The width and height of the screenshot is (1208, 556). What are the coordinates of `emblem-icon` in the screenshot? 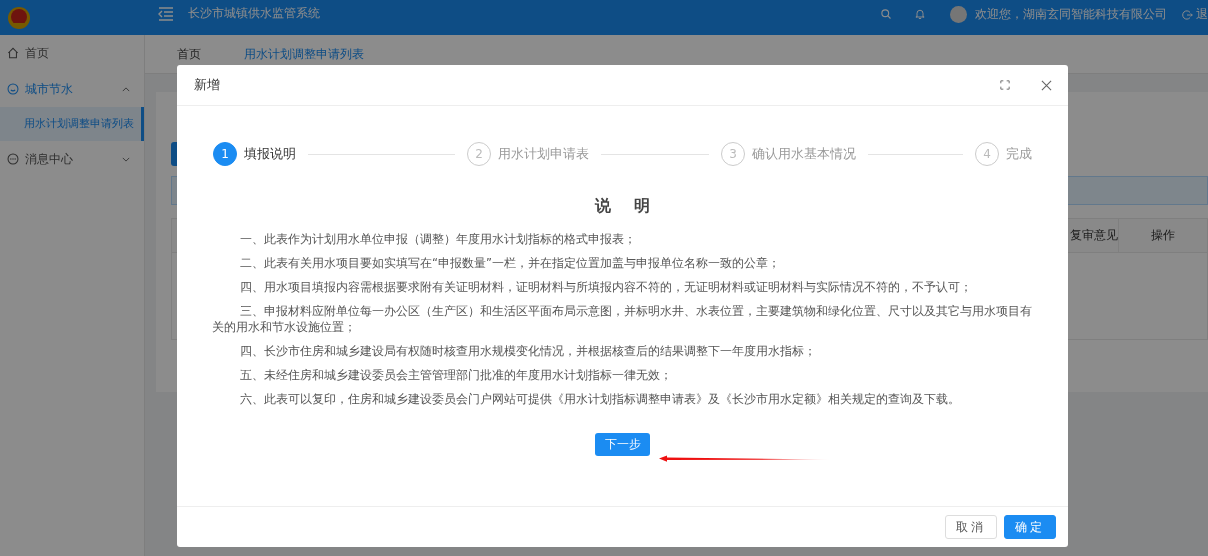 It's located at (19, 17).